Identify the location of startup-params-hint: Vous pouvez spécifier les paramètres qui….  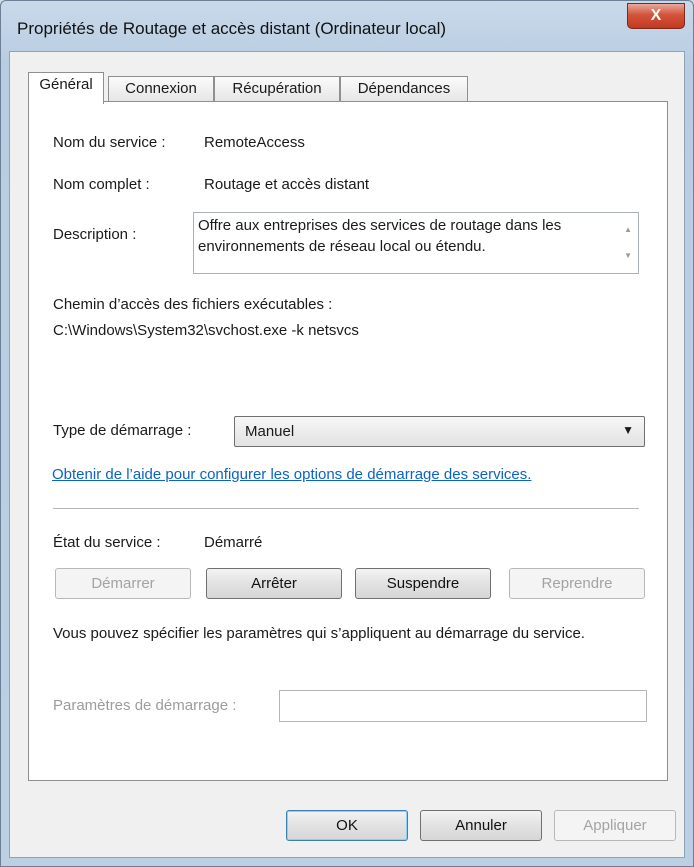
(319, 633).